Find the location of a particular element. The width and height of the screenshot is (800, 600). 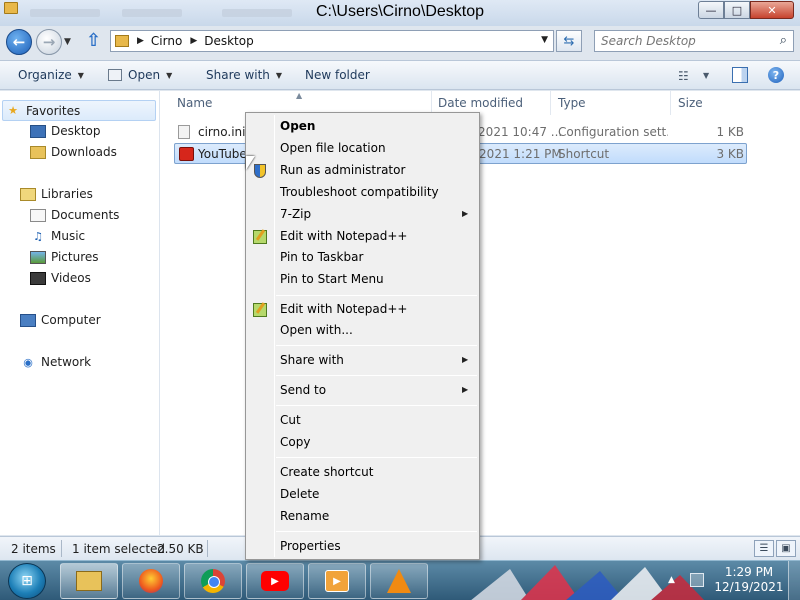

mouse-pointer-icon is located at coordinates (250, 163).